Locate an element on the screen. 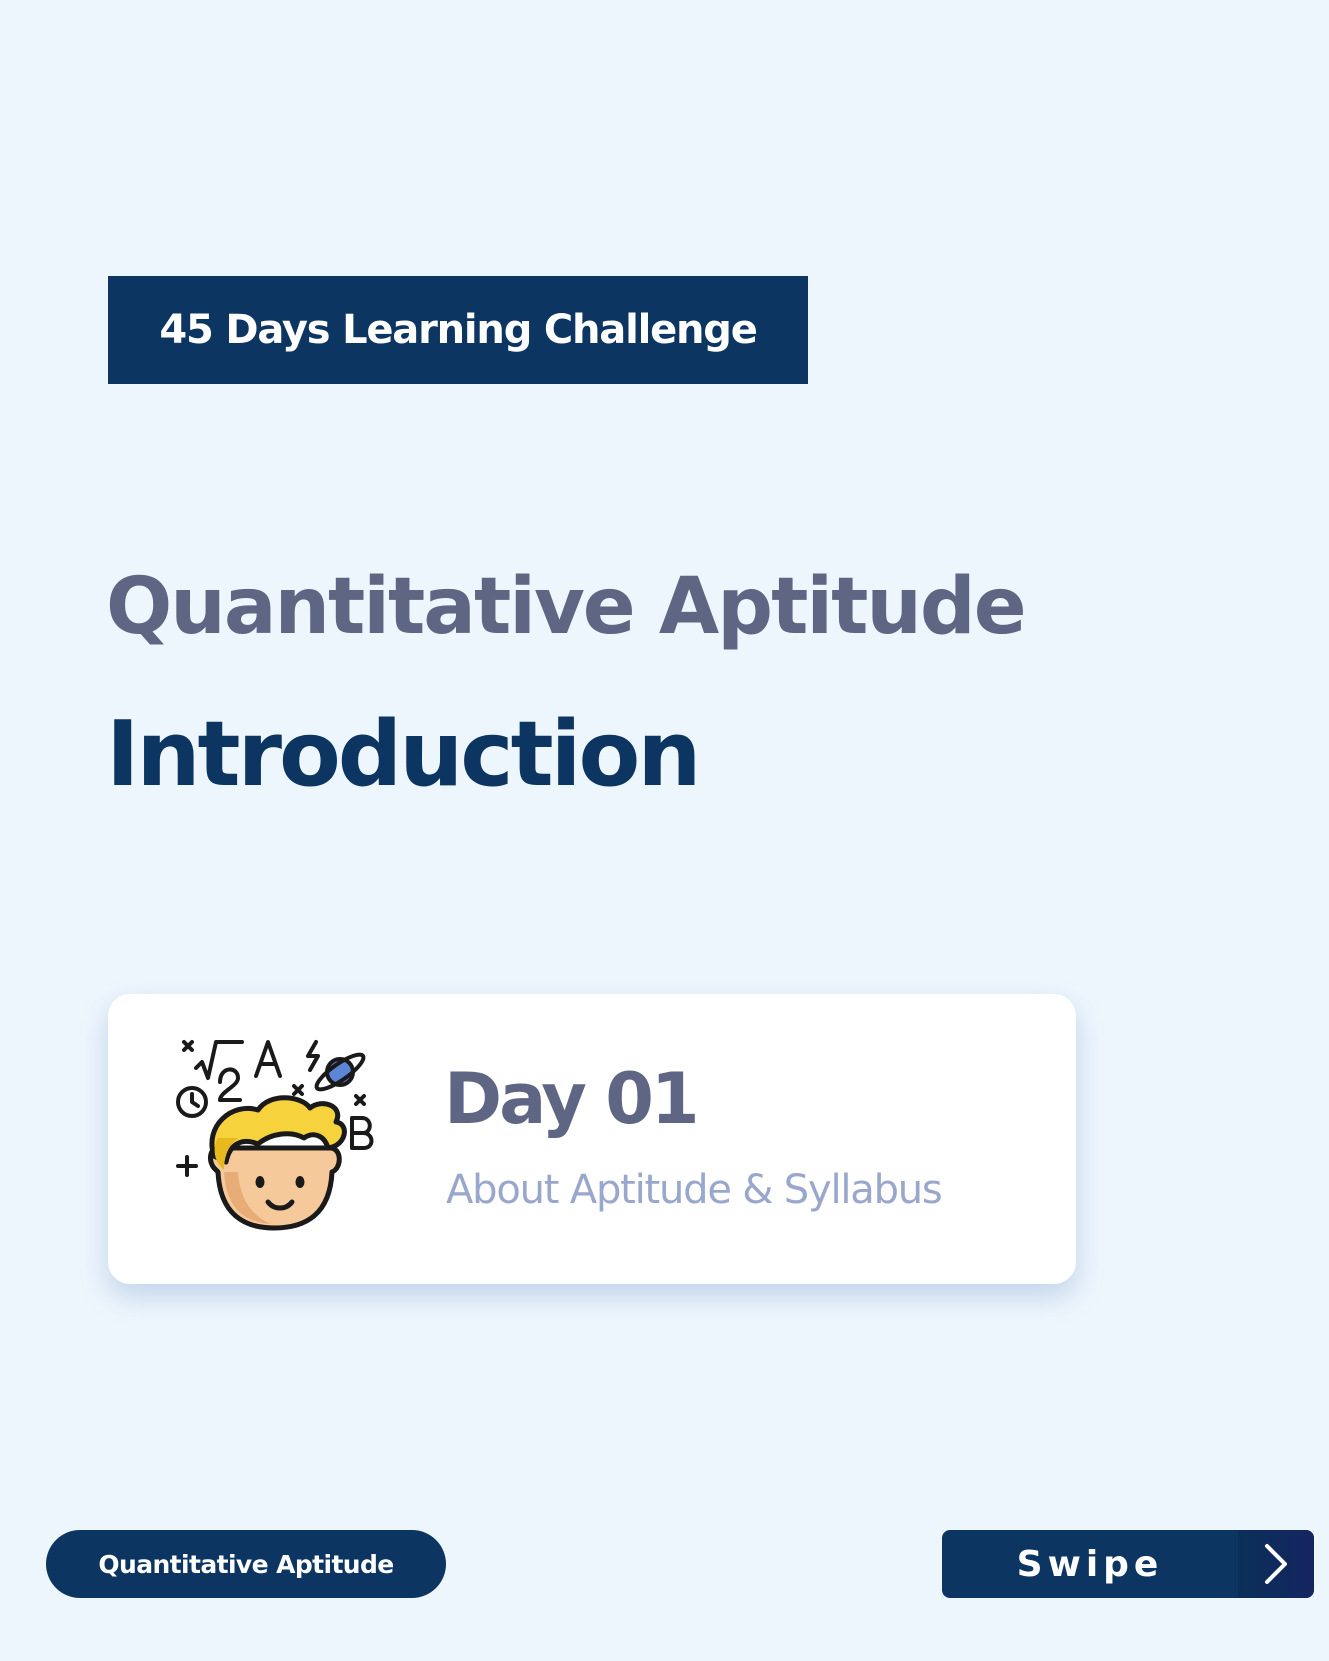 The image size is (1329, 1661). topic-title: Introduction is located at coordinates (403, 754).